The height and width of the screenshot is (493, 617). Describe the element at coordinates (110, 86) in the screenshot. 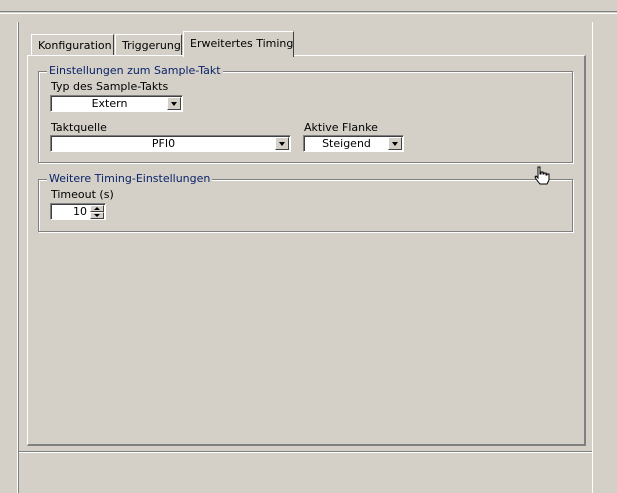

I see `sample-clock-type-label: Typ des Sample-Takts` at that location.